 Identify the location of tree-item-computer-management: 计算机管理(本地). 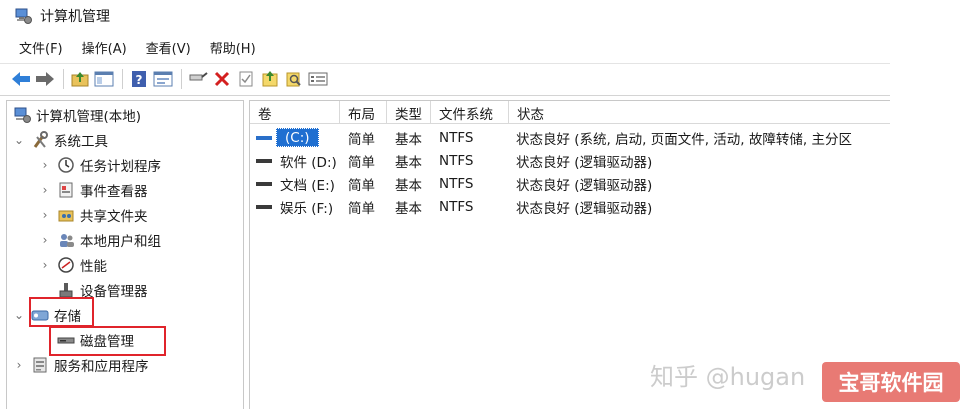
(77, 115).